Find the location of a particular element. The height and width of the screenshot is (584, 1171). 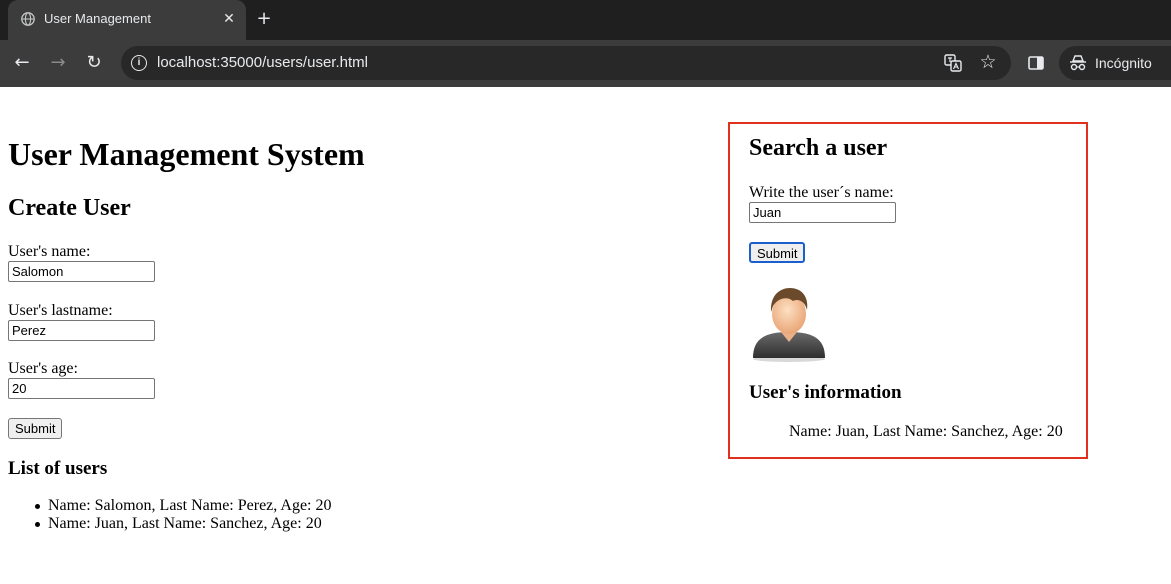

reload-icon: ↻ is located at coordinates (94, 63).